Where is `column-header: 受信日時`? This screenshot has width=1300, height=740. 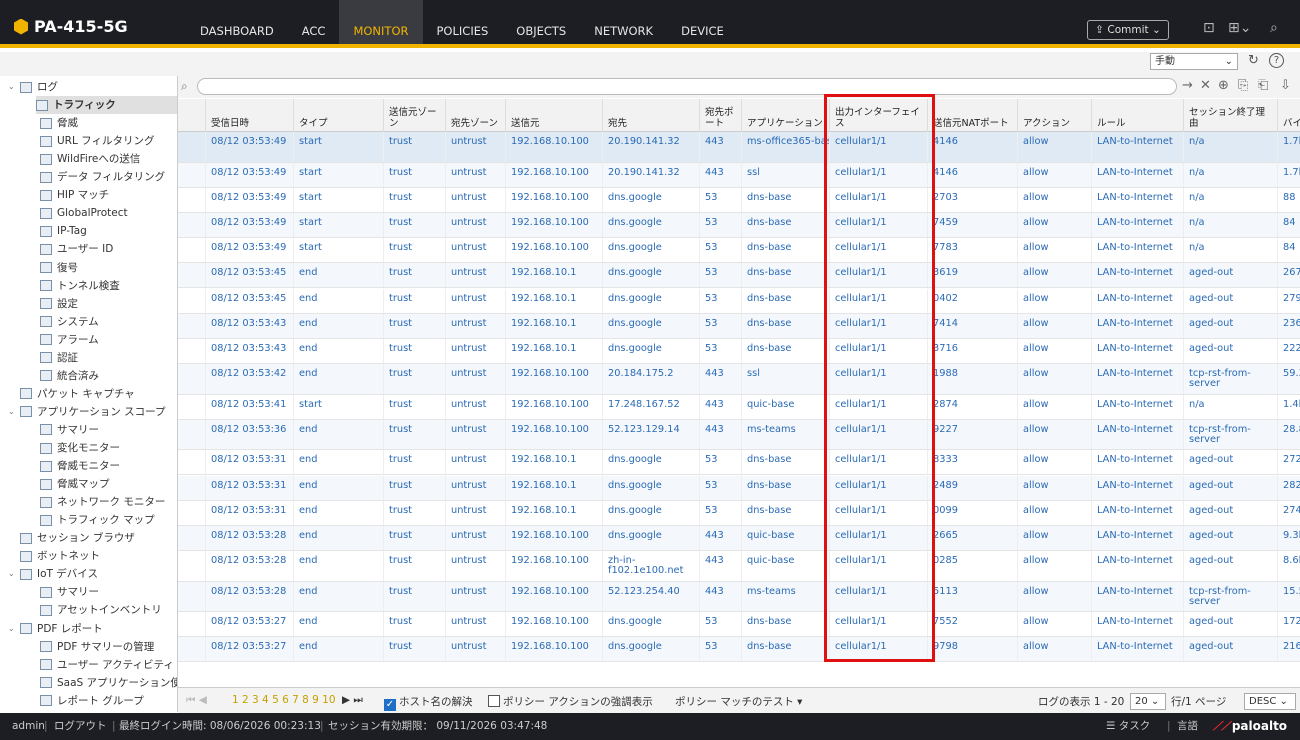 column-header: 受信日時 is located at coordinates (250, 115).